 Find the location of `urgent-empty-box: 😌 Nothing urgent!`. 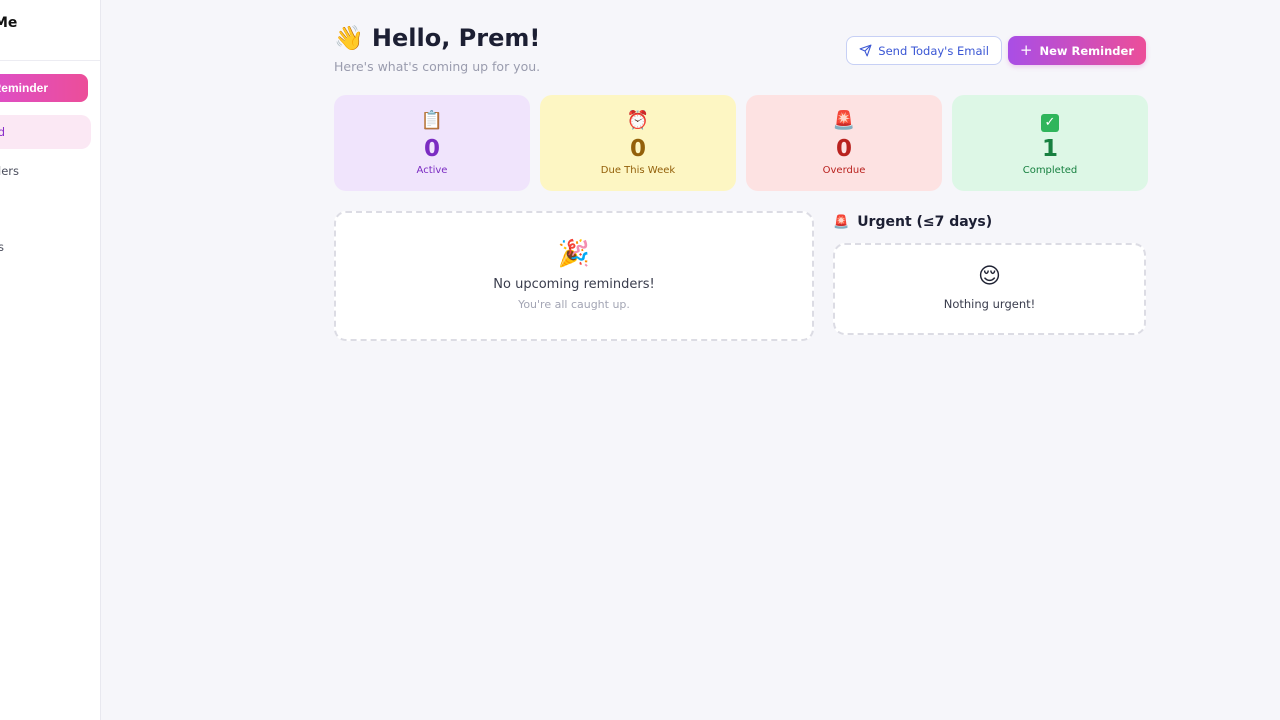

urgent-empty-box: 😌 Nothing urgent! is located at coordinates (989, 289).